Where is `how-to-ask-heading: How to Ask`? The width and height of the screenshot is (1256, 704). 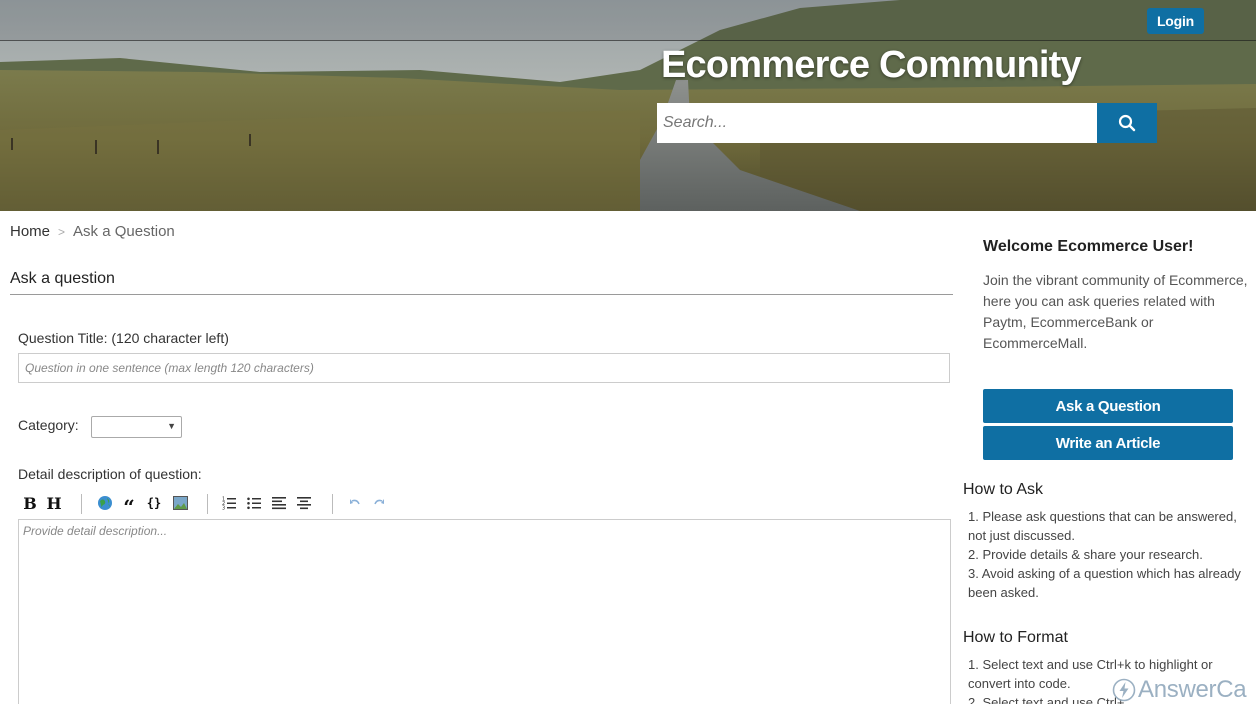
how-to-ask-heading: How to Ask is located at coordinates (1003, 489).